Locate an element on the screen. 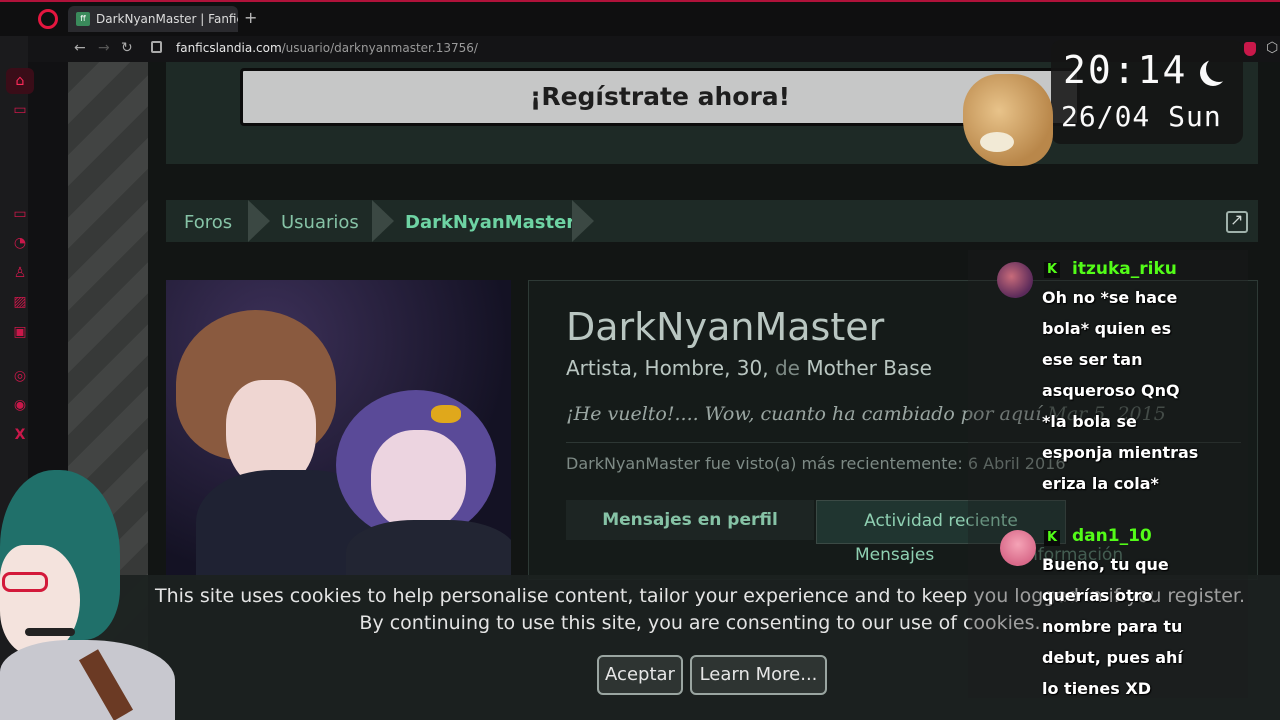  profile-location: Mother Base is located at coordinates (869, 368).